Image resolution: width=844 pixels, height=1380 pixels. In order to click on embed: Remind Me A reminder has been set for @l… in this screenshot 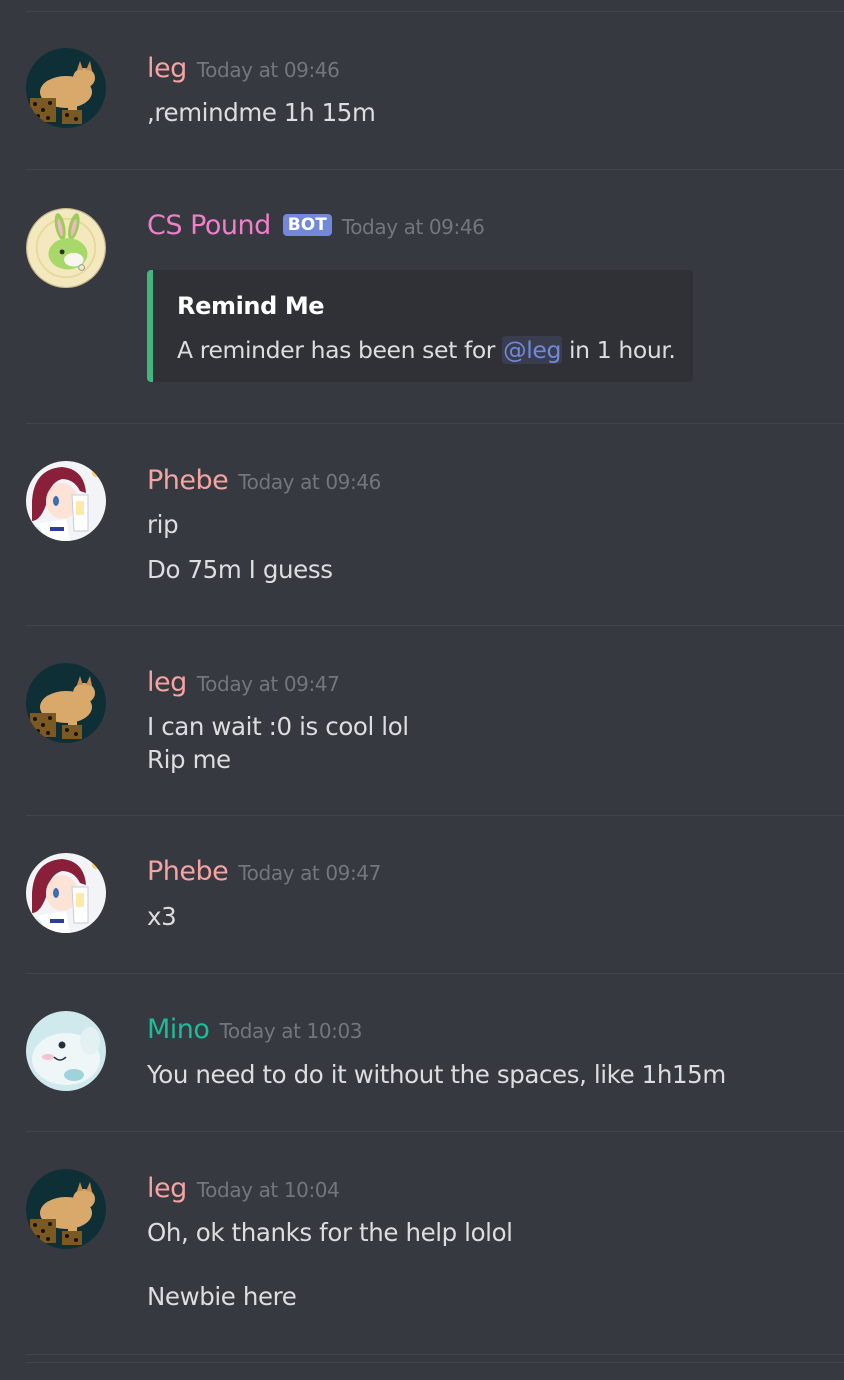, I will do `click(420, 326)`.